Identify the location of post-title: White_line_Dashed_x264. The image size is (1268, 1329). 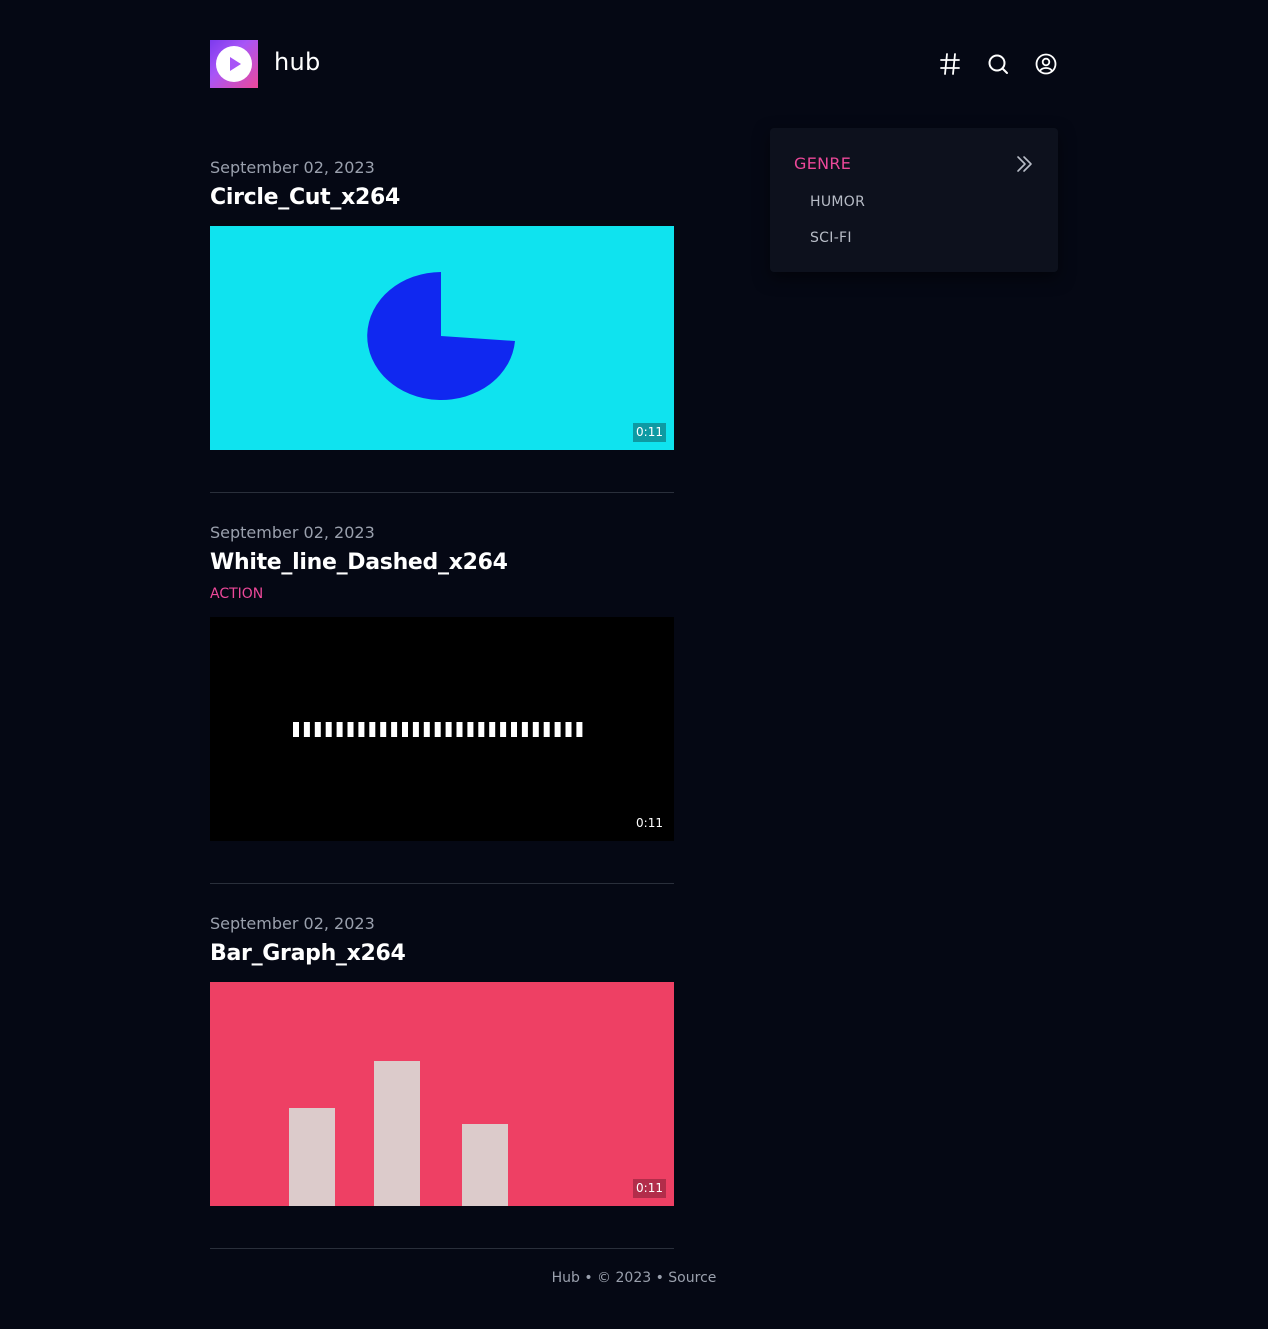
(442, 563).